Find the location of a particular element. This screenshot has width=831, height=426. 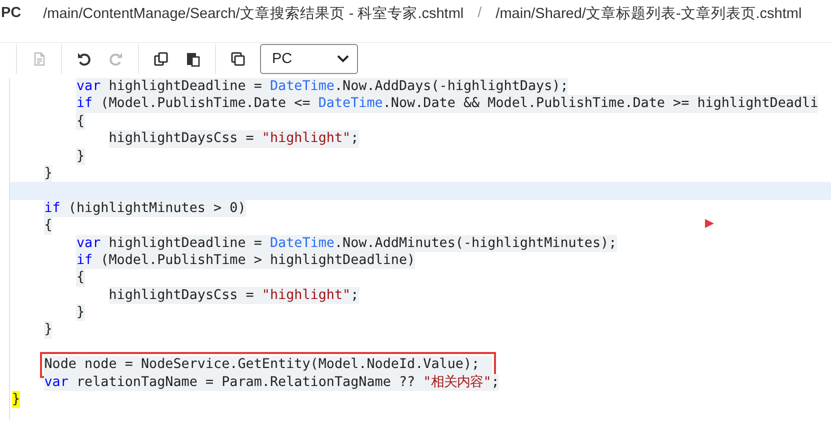

paste-icon is located at coordinates (193, 59).